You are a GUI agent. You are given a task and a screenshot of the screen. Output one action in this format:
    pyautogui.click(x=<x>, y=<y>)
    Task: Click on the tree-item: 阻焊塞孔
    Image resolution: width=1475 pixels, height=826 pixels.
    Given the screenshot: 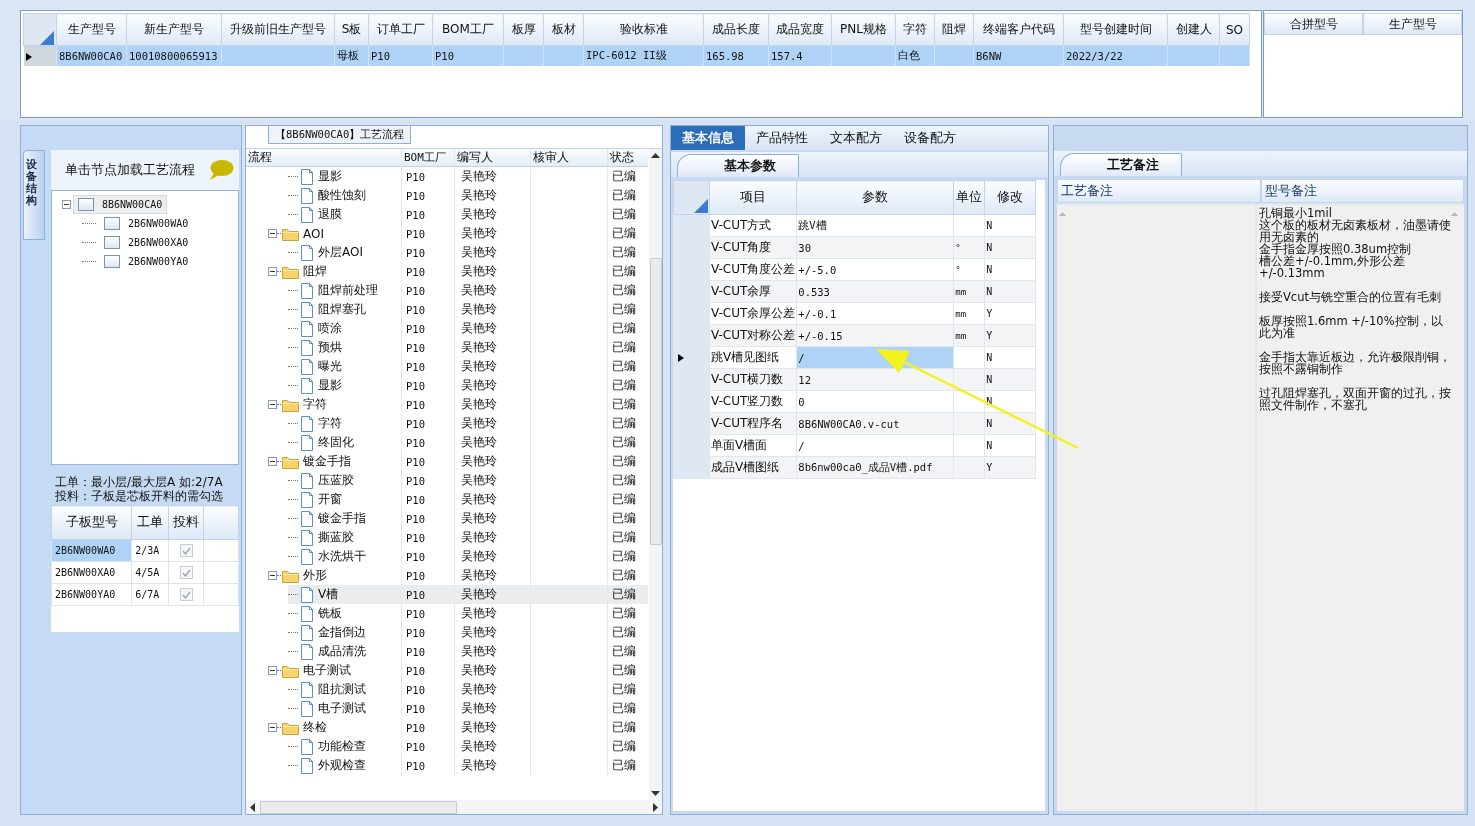 What is the action you would take?
    pyautogui.click(x=342, y=309)
    